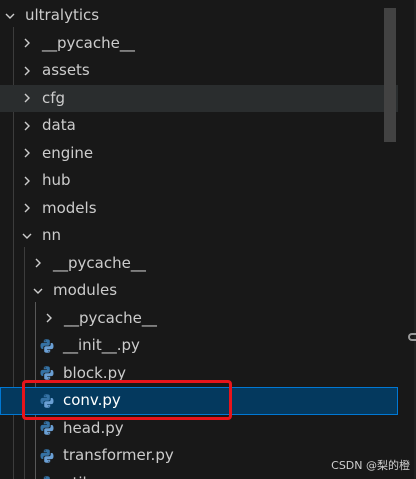 The image size is (416, 479). I want to click on tree-item-label: ultralytics, so click(62, 15).